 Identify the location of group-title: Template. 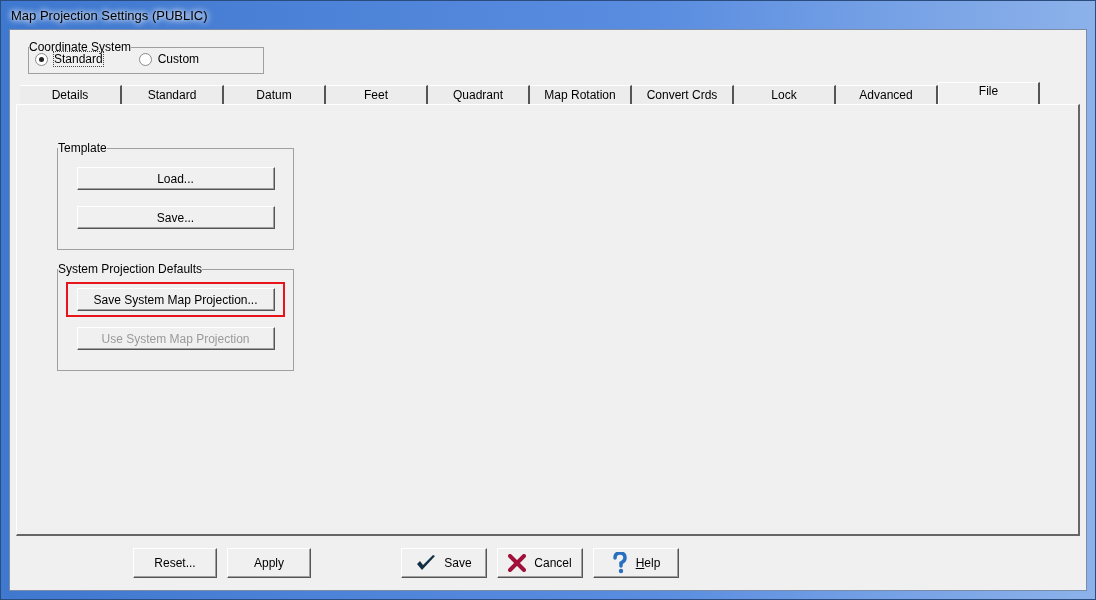
(82, 148).